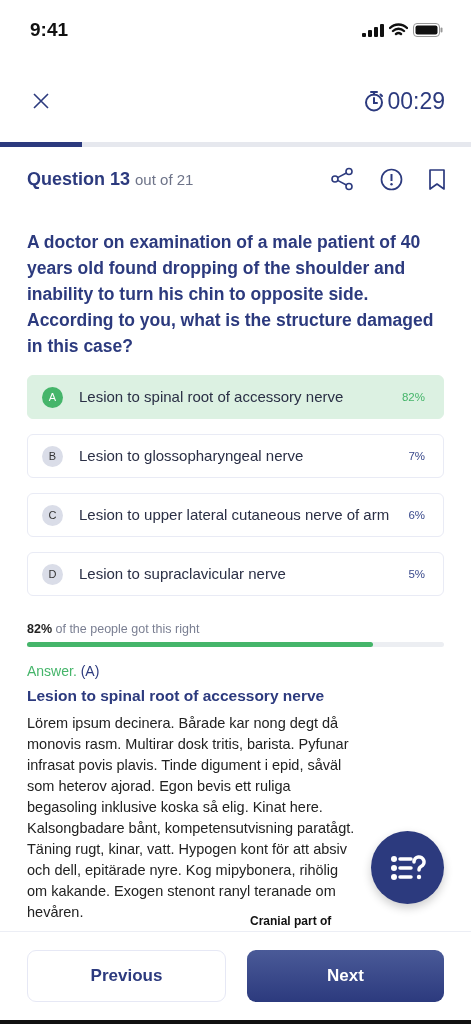 The height and width of the screenshot is (1024, 471). What do you see at coordinates (192, 456) in the screenshot?
I see `option-text: Lesion to glossopharyngeal nerve` at bounding box center [192, 456].